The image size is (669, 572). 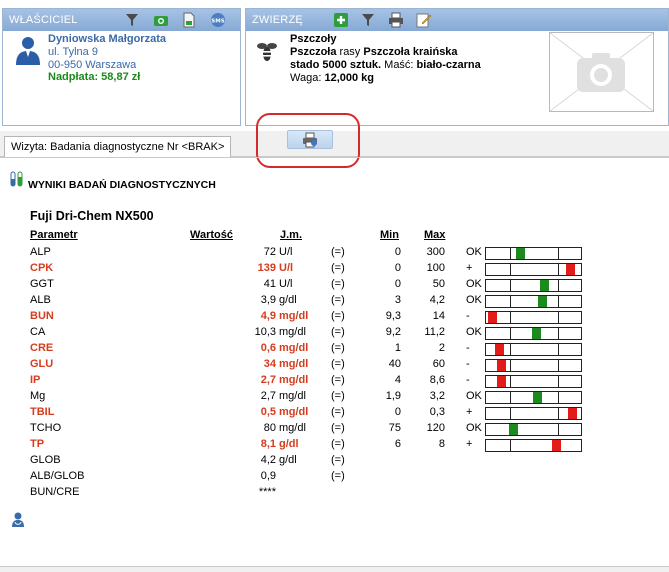 I want to click on param-name: BUN/CRE, so click(x=55, y=492).